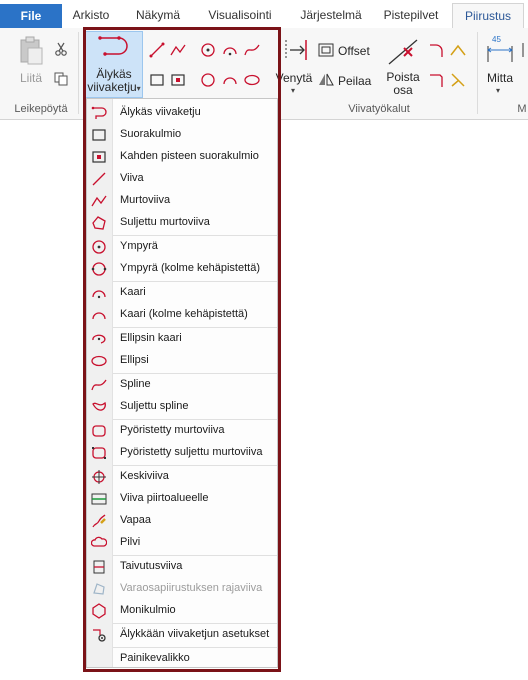 Image resolution: width=528 pixels, height=680 pixels. What do you see at coordinates (155, 658) in the screenshot?
I see `menu-item-label: Painikevalikko` at bounding box center [155, 658].